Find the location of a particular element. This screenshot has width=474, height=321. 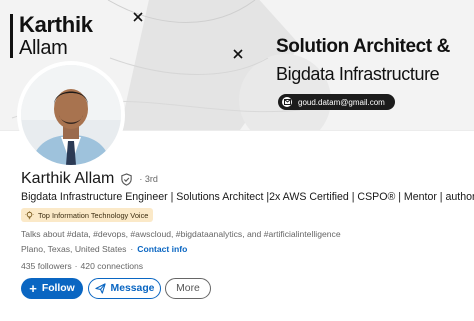

message-button: Message is located at coordinates (124, 288).